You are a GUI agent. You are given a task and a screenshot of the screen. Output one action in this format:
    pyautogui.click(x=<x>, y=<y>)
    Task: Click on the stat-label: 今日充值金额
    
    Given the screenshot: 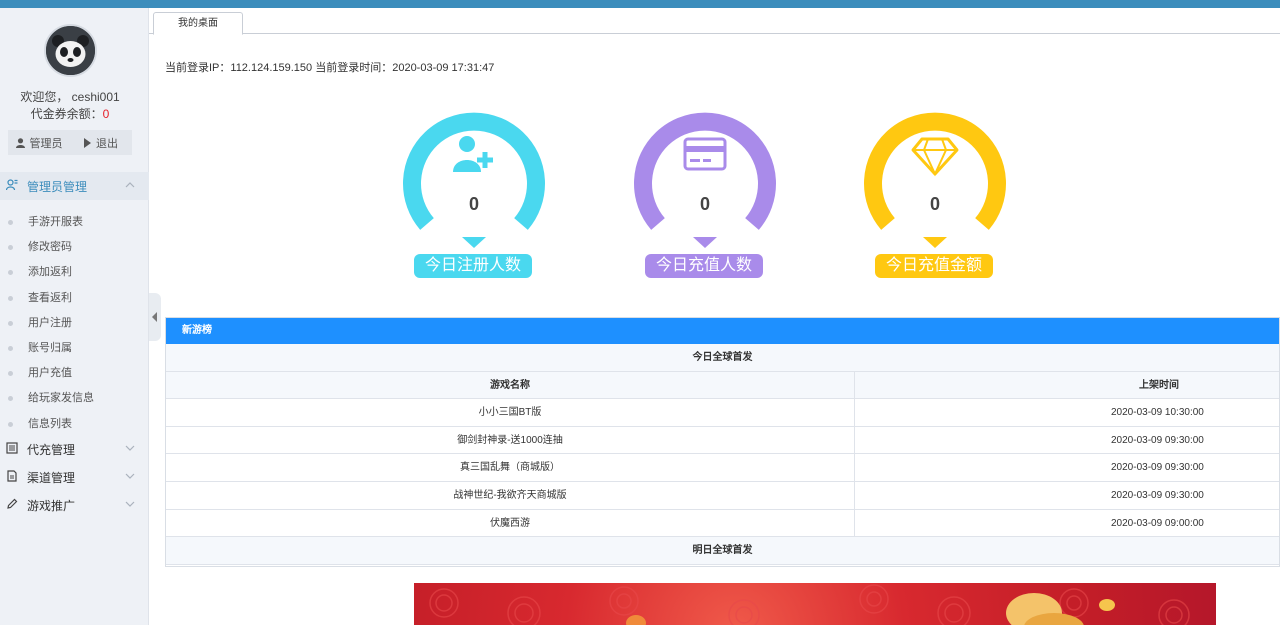 What is the action you would take?
    pyautogui.click(x=934, y=266)
    